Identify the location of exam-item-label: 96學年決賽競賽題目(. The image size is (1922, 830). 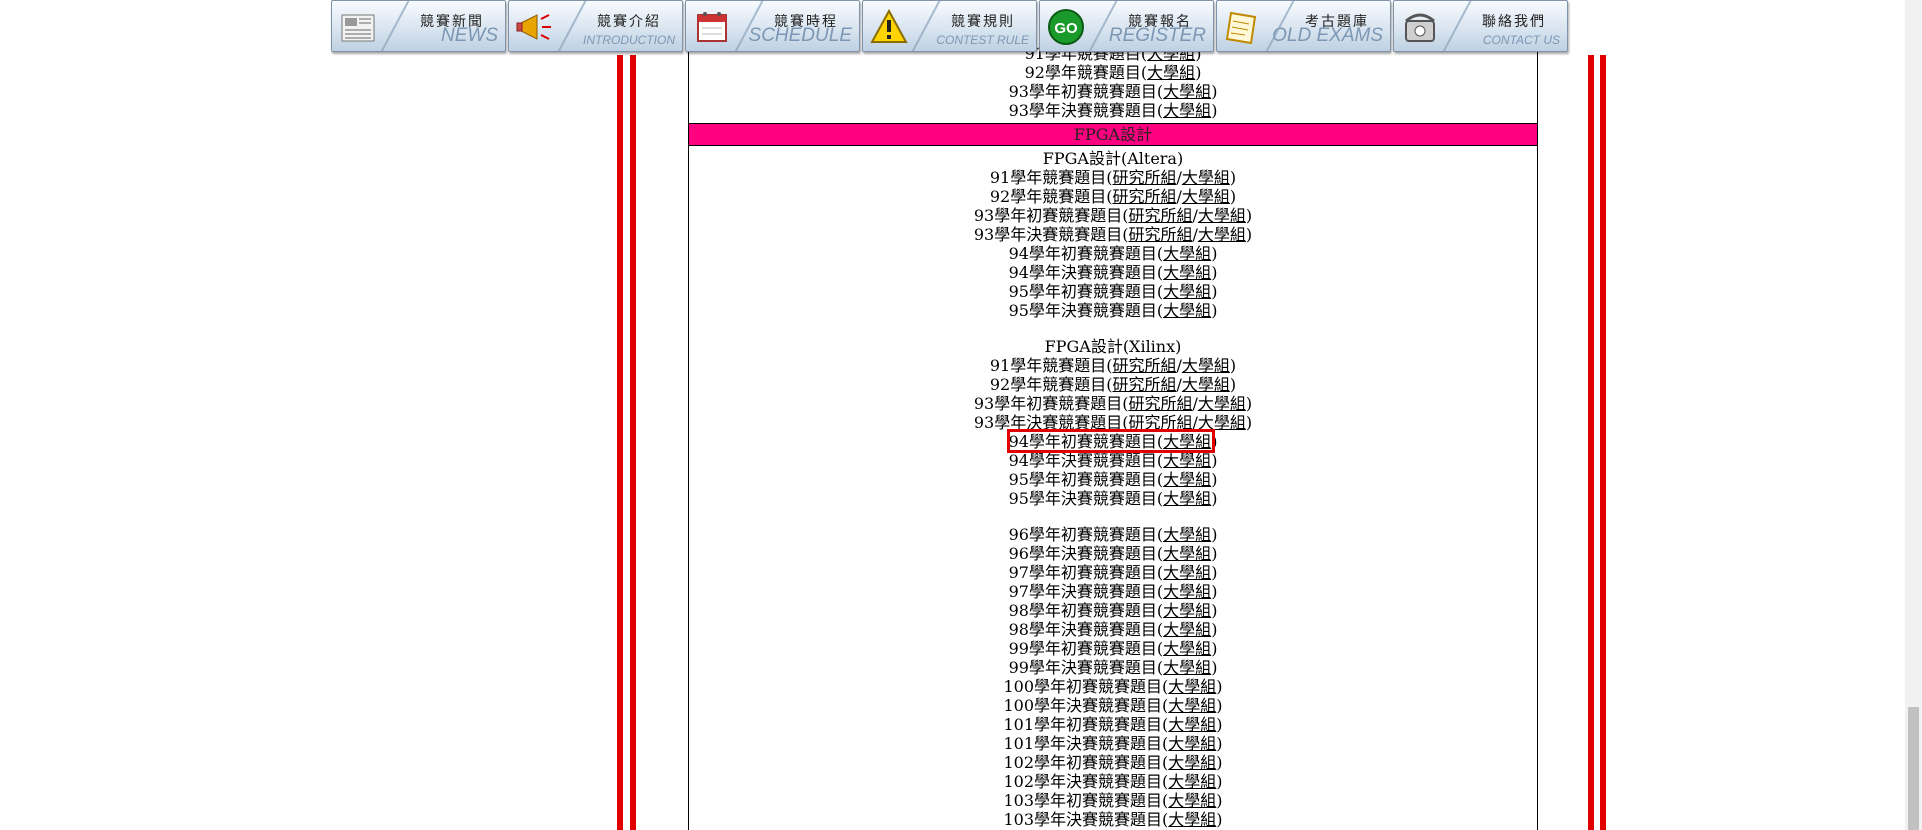
(1086, 553).